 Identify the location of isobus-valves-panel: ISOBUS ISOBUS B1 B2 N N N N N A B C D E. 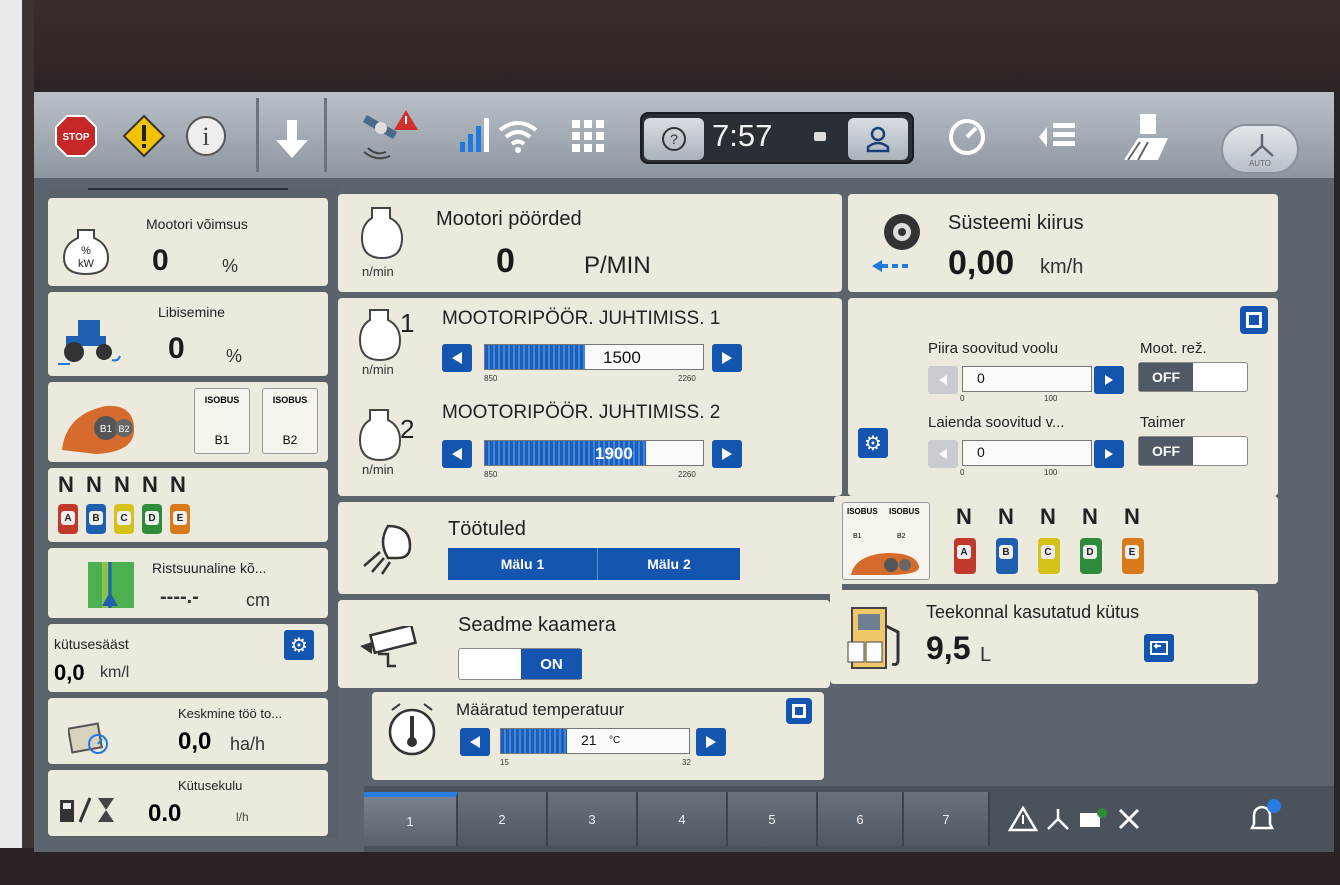
(1056, 540).